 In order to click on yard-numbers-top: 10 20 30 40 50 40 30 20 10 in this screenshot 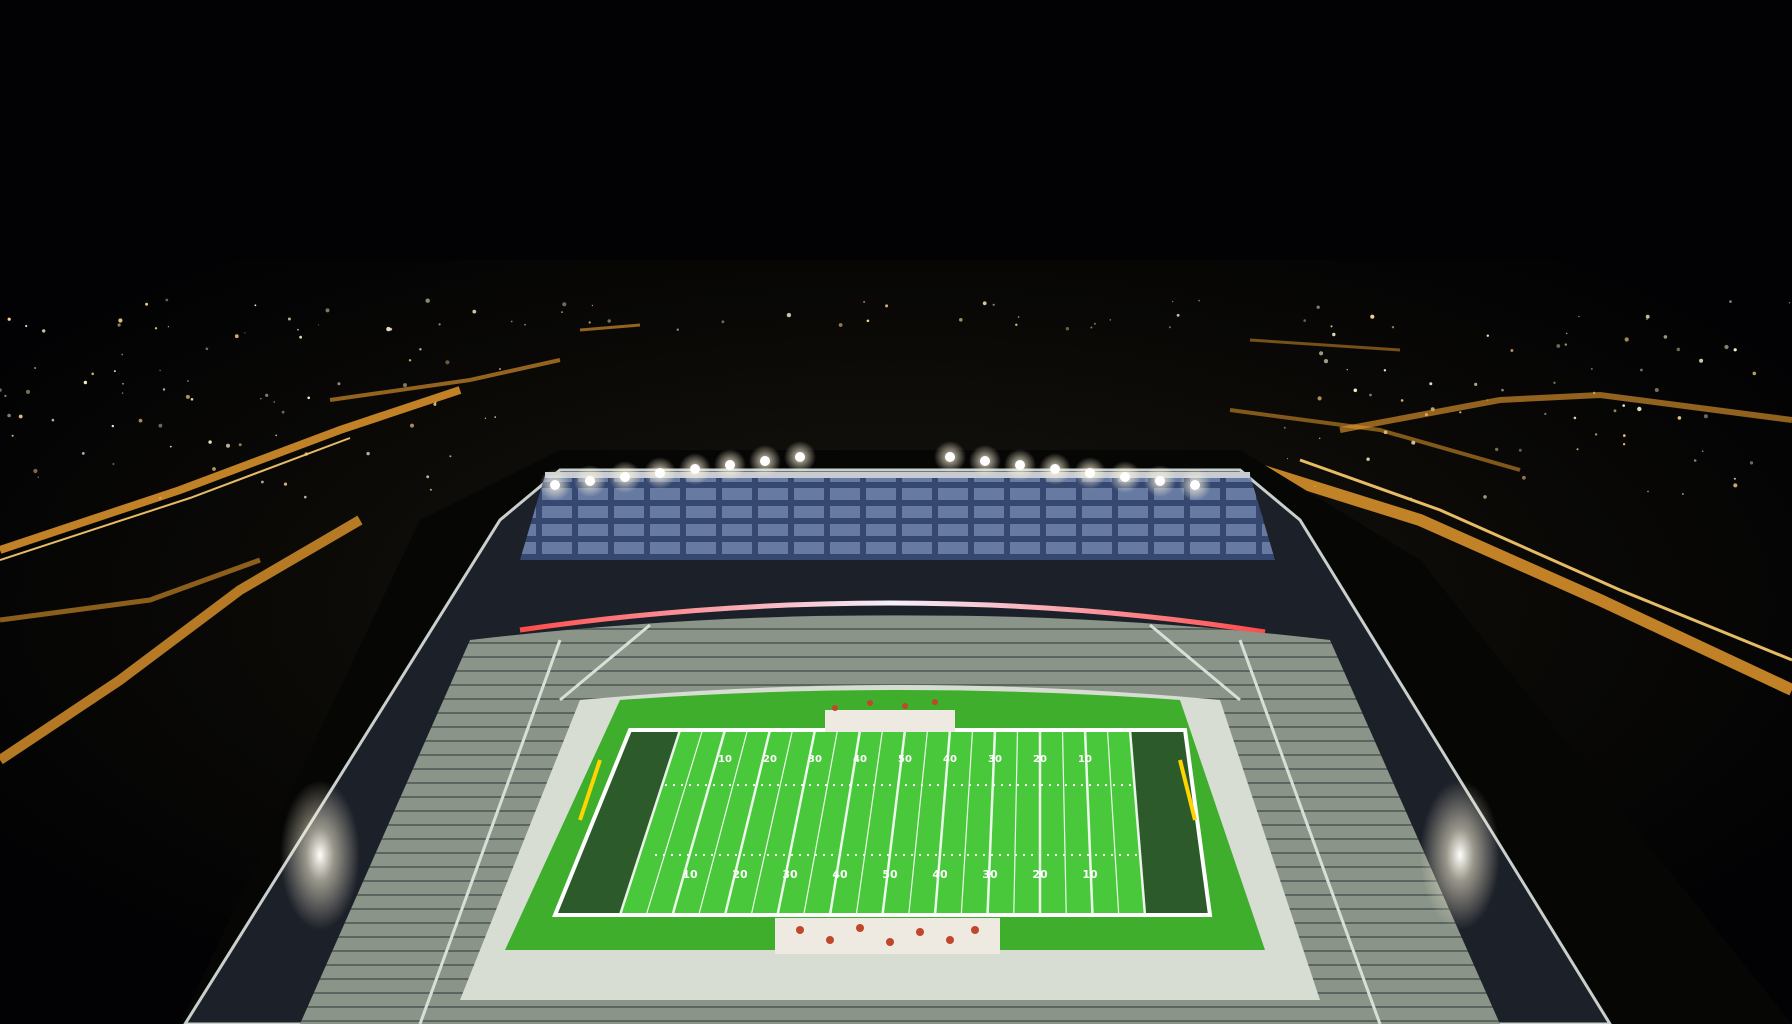, I will do `click(905, 759)`.